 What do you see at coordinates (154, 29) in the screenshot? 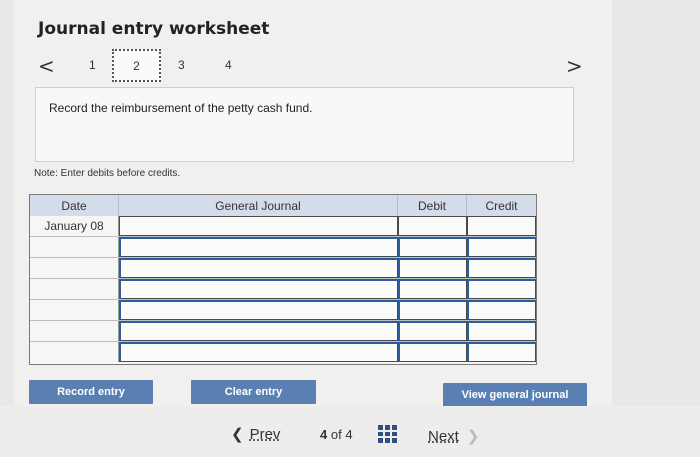
I see `worksheet-title: Journal entry worksheet` at bounding box center [154, 29].